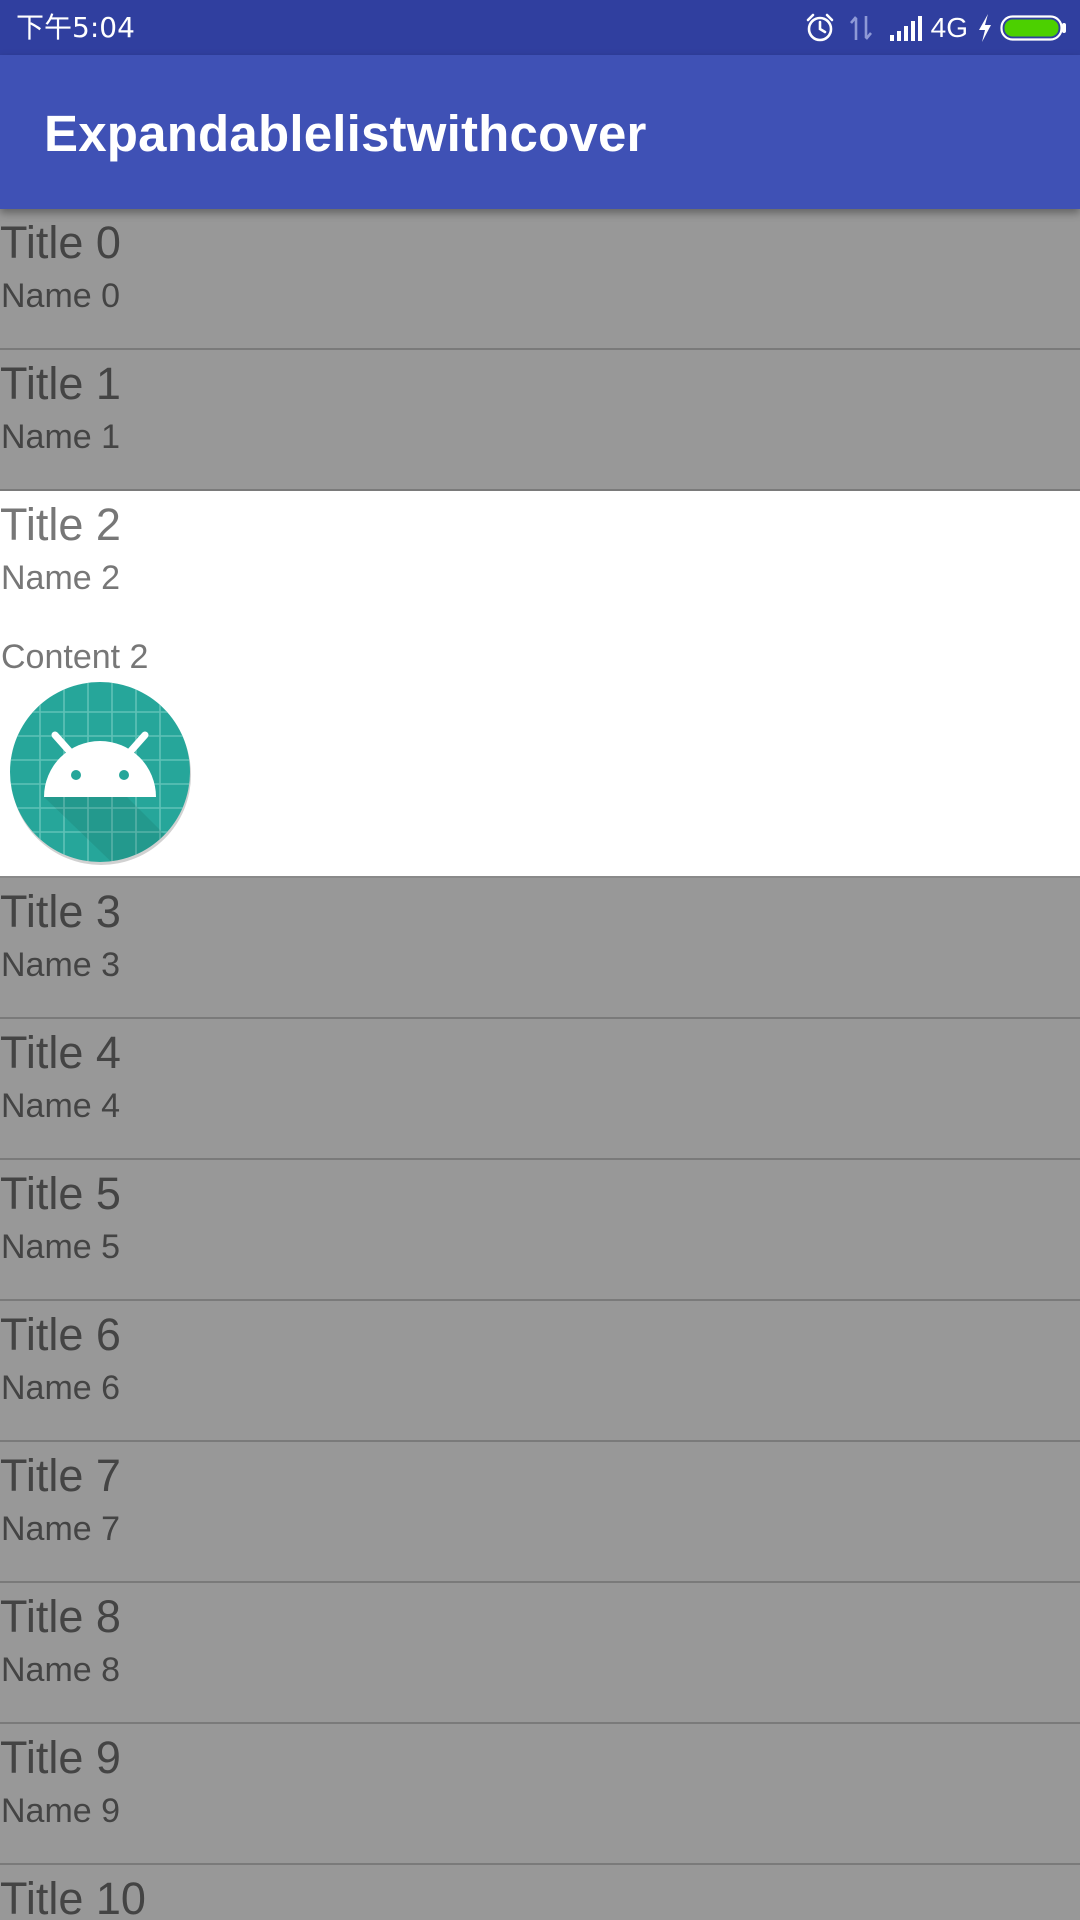 This screenshot has width=1080, height=1920. What do you see at coordinates (540, 1230) in the screenshot?
I see `list-group-5: Title 5 Name 5` at bounding box center [540, 1230].